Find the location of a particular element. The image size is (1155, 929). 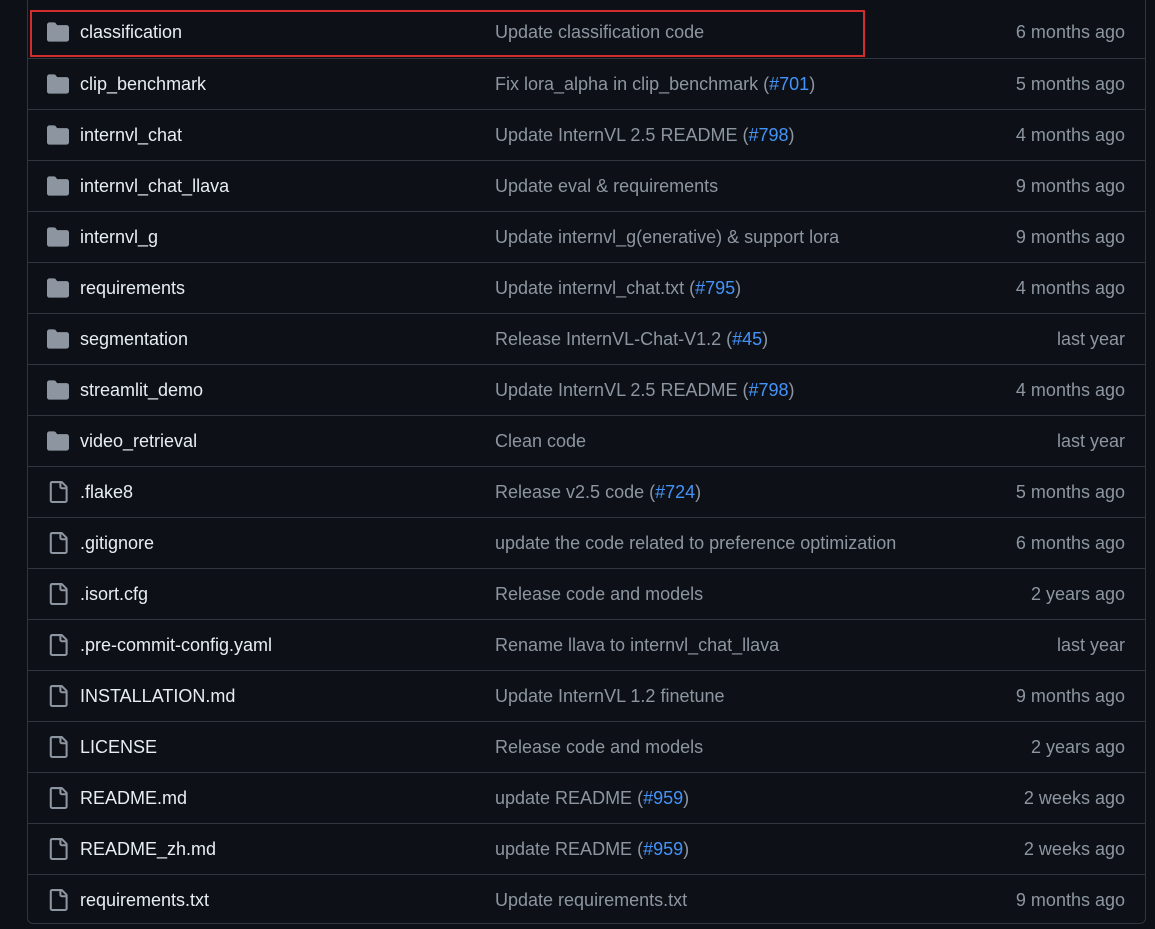

file-name-link: .gitignore is located at coordinates (117, 543).